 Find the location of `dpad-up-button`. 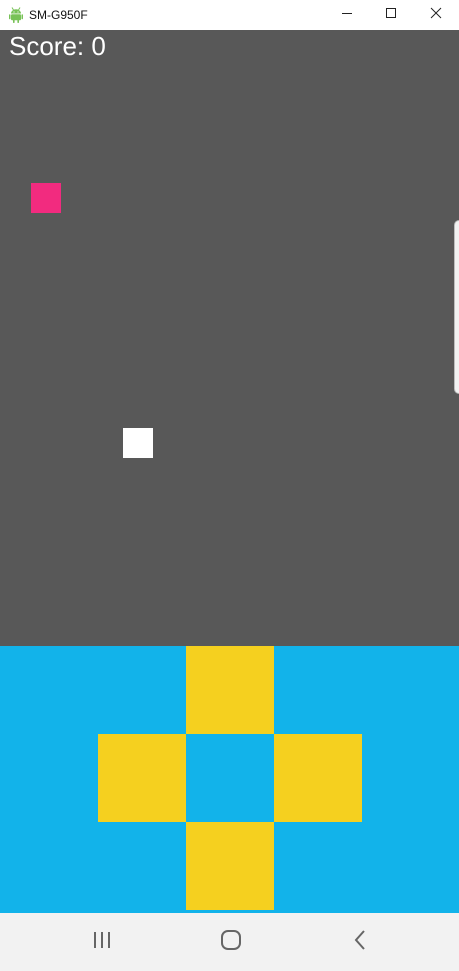

dpad-up-button is located at coordinates (230, 690).